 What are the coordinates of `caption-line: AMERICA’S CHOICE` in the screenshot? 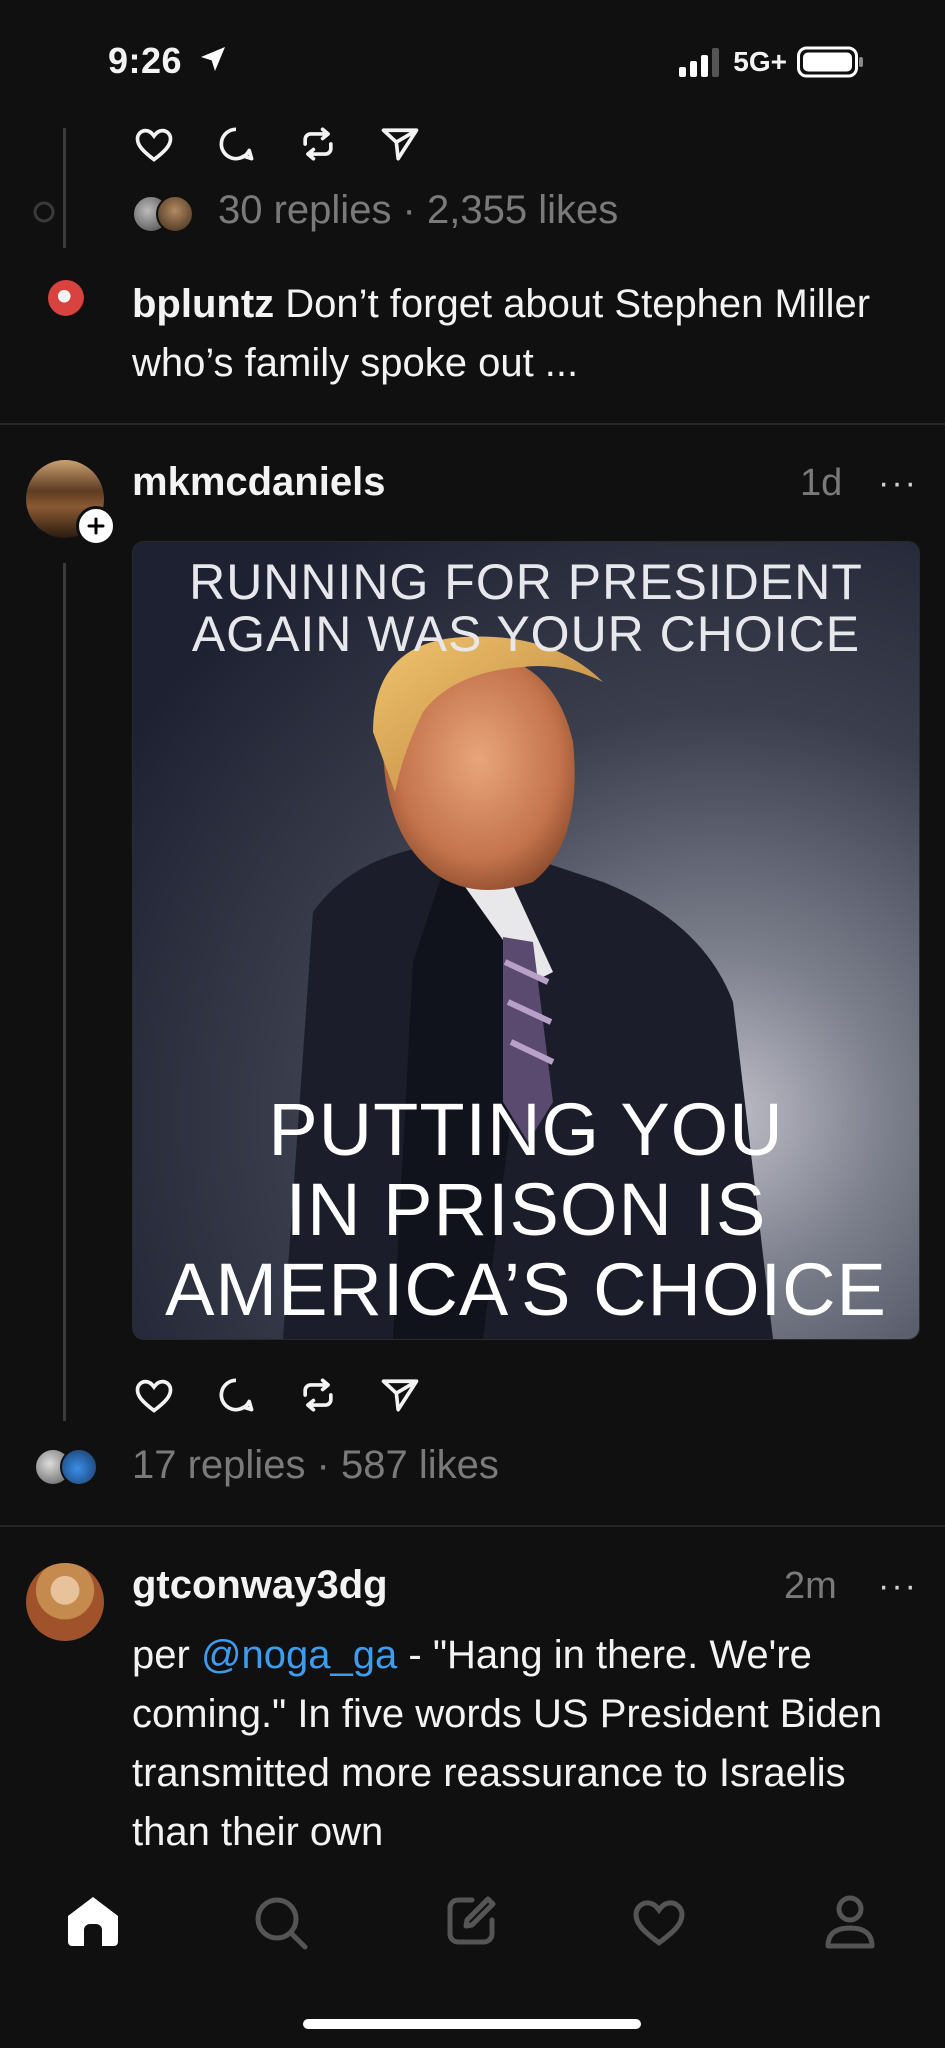 It's located at (526, 1289).